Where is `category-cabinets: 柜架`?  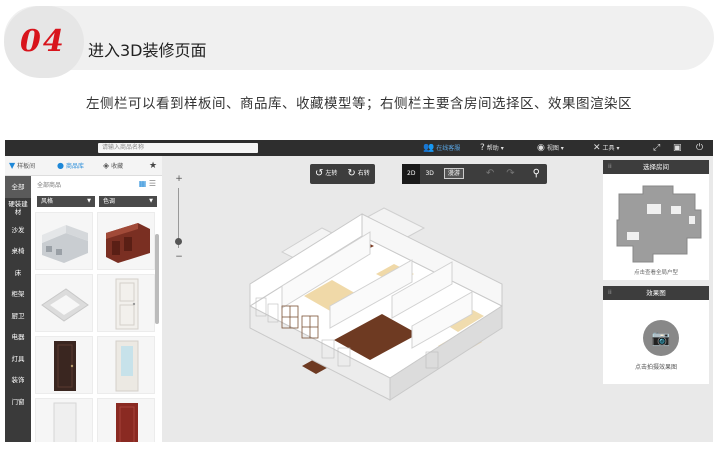 category-cabinets: 柜架 is located at coordinates (18, 295).